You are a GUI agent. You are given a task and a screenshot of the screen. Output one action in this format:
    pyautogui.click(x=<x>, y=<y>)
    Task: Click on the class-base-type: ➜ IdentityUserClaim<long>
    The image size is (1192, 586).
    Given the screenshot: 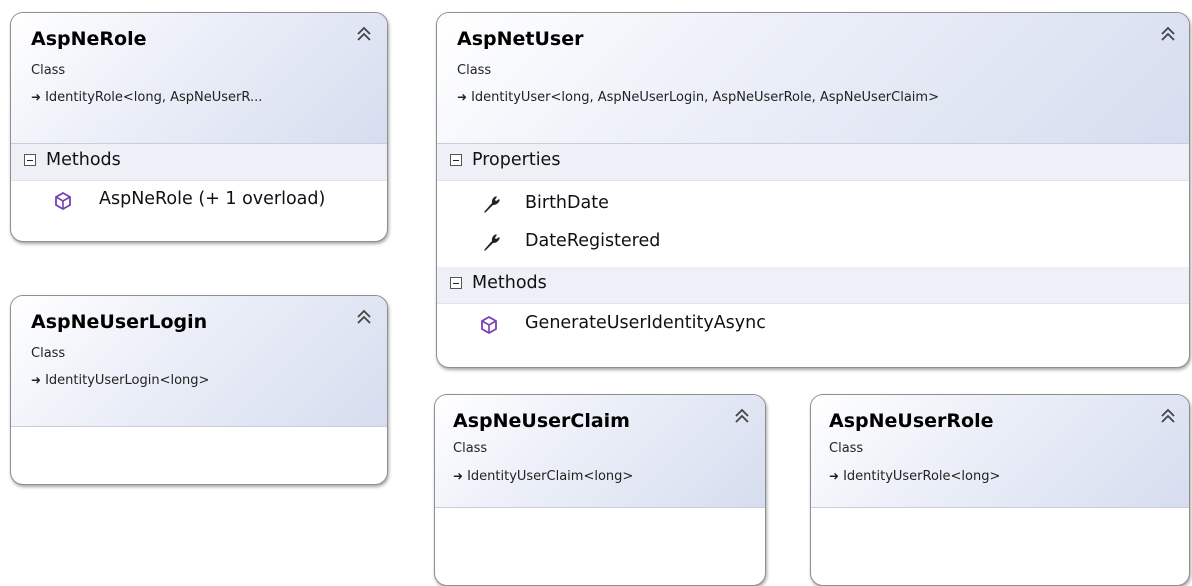 What is the action you would take?
    pyautogui.click(x=543, y=476)
    